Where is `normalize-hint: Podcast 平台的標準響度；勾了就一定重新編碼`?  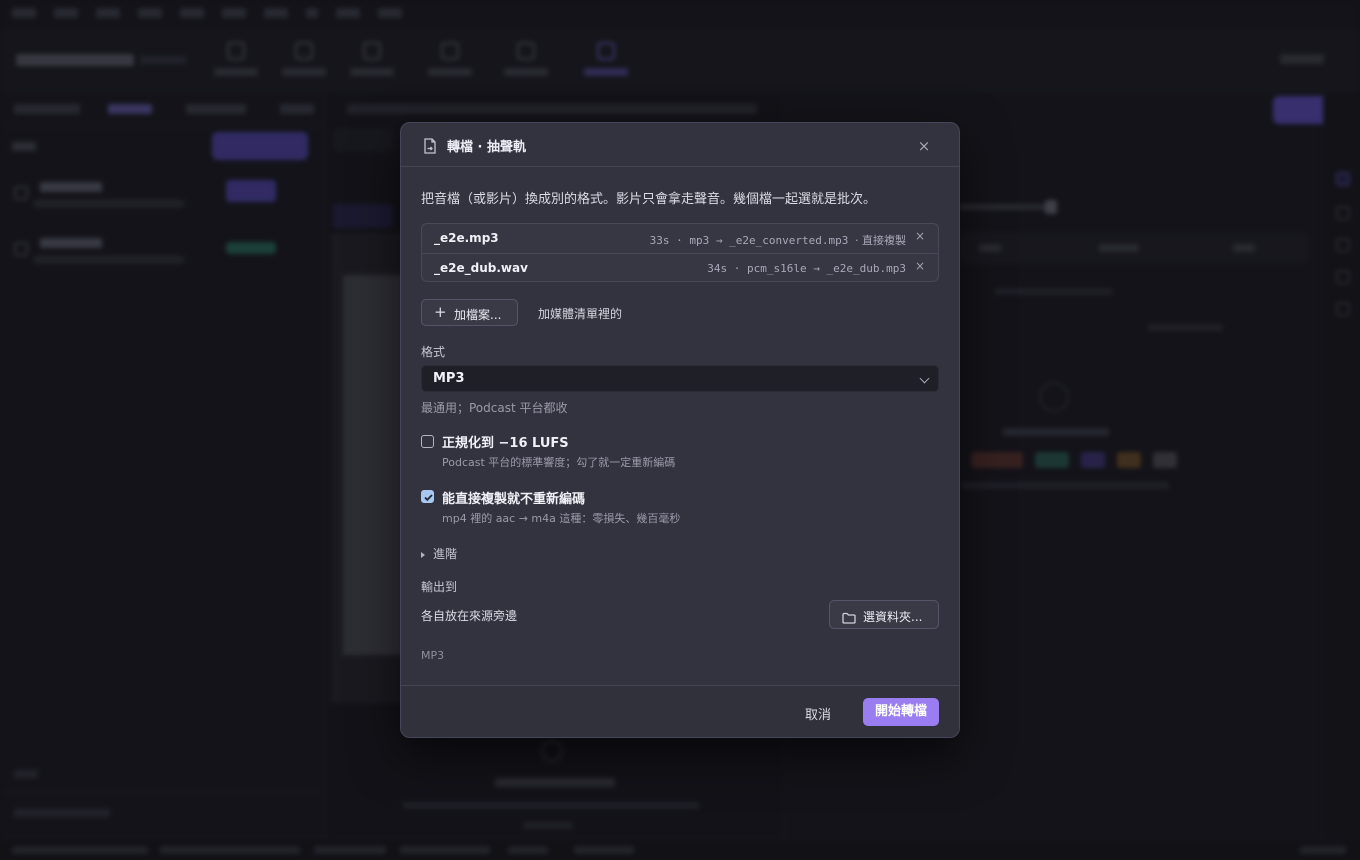 normalize-hint: Podcast 平台的標準響度；勾了就一定重新編碼 is located at coordinates (559, 462).